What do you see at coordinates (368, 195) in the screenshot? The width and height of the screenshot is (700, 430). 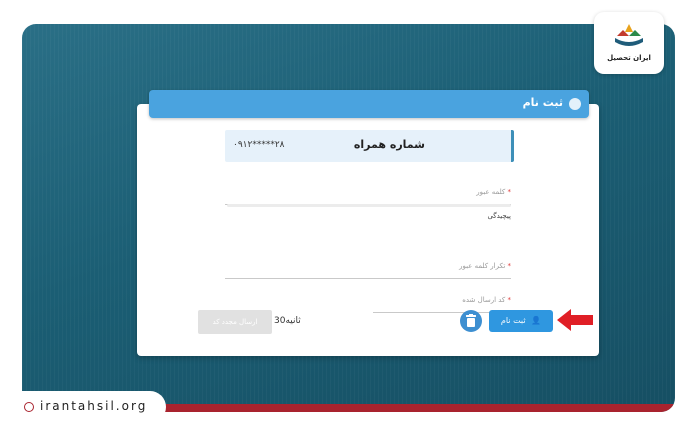 I see `password-field: * کلمه عبور` at bounding box center [368, 195].